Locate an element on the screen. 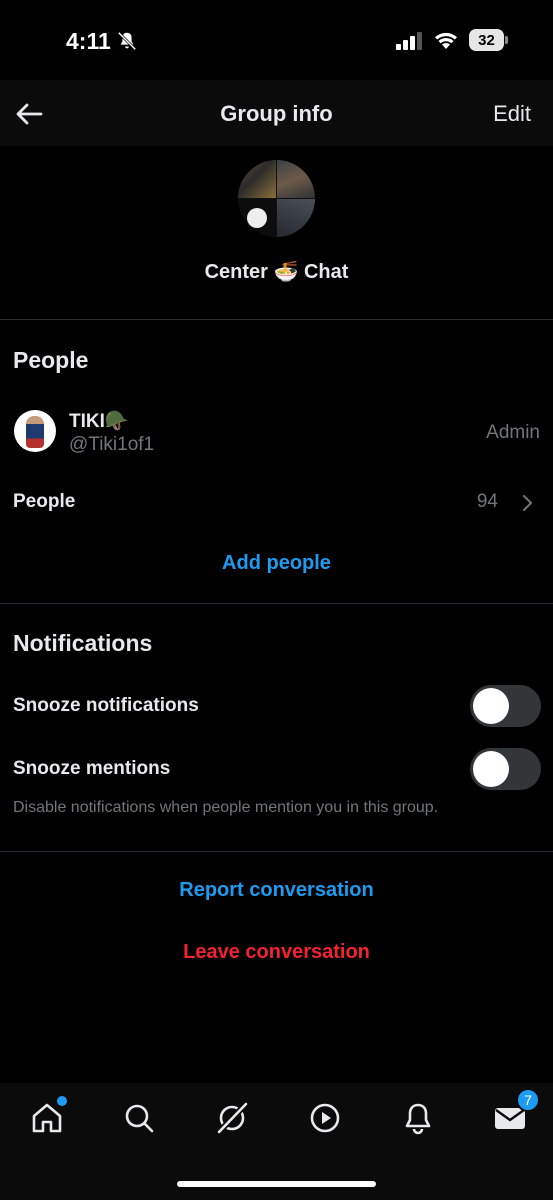 The image size is (553, 1200). people-section-title: People is located at coordinates (51, 360).